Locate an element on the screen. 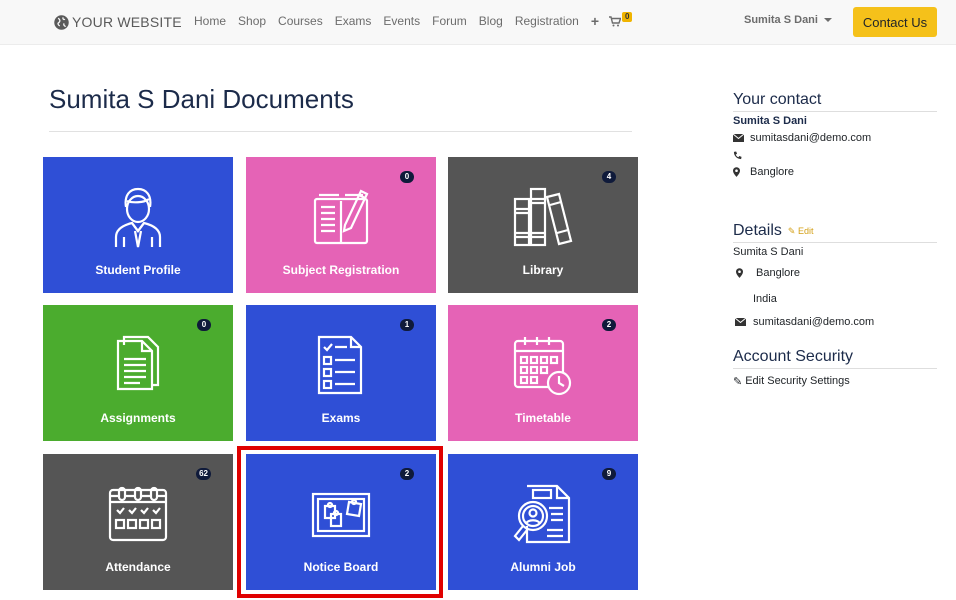  page-title: Sumita S Dani Documents is located at coordinates (201, 99).